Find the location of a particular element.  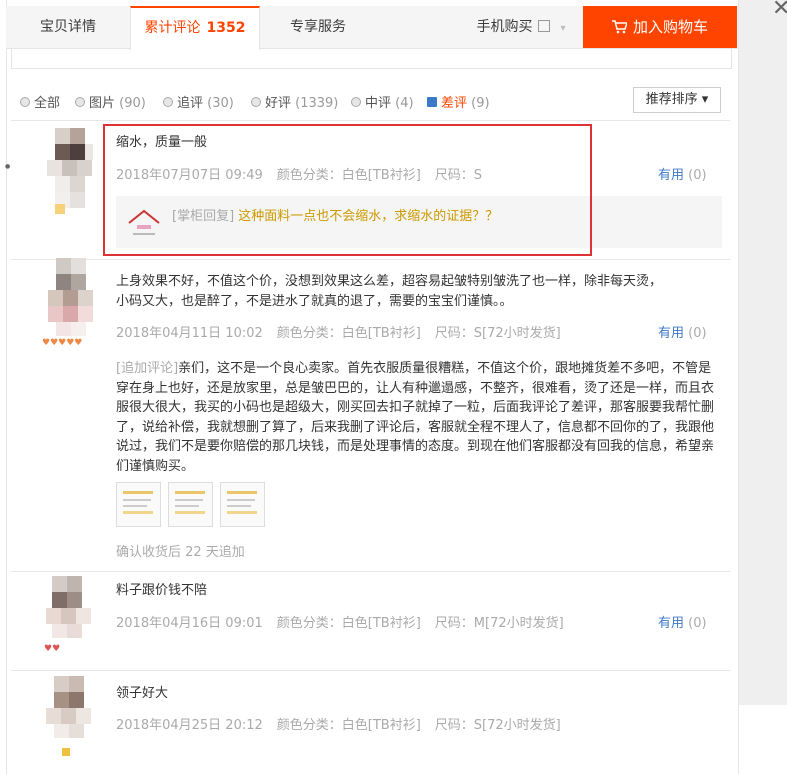

review-count: 1352 is located at coordinates (226, 28).